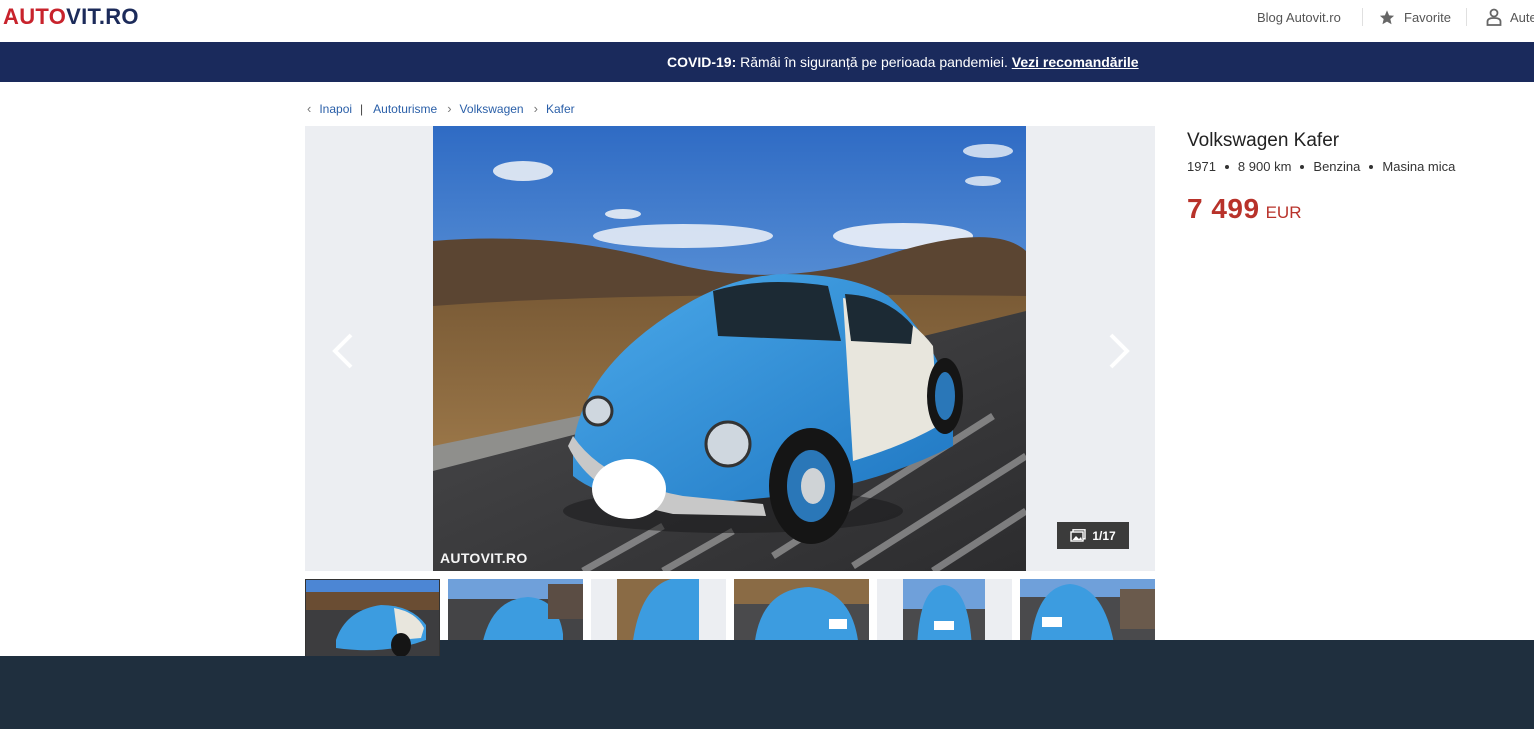 This screenshot has width=1534, height=729. What do you see at coordinates (702, 62) in the screenshot?
I see `banner-prefix: COVID-19:` at bounding box center [702, 62].